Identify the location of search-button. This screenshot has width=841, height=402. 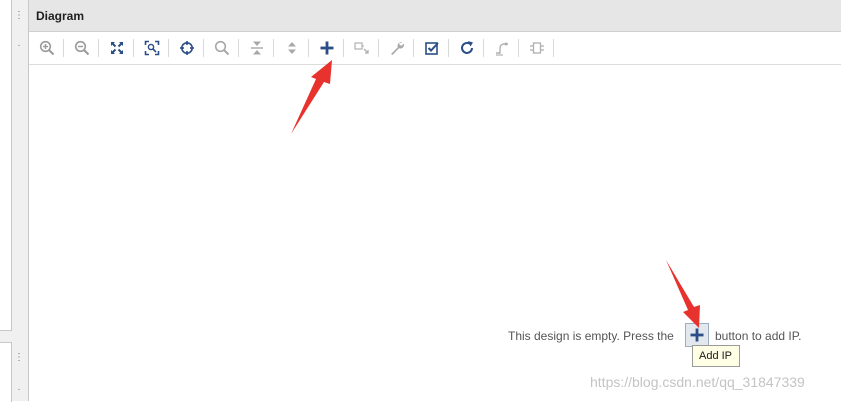
(222, 48).